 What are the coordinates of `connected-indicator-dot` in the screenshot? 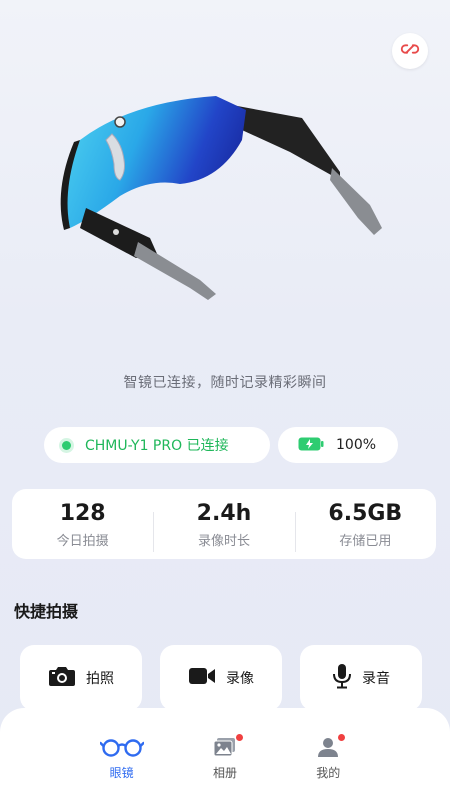 It's located at (66, 445).